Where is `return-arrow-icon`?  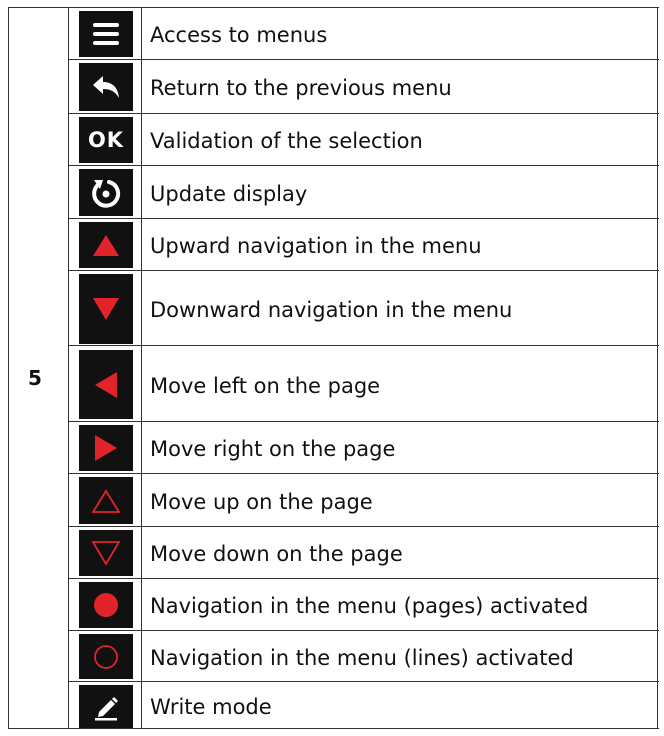
return-arrow-icon is located at coordinates (106, 87).